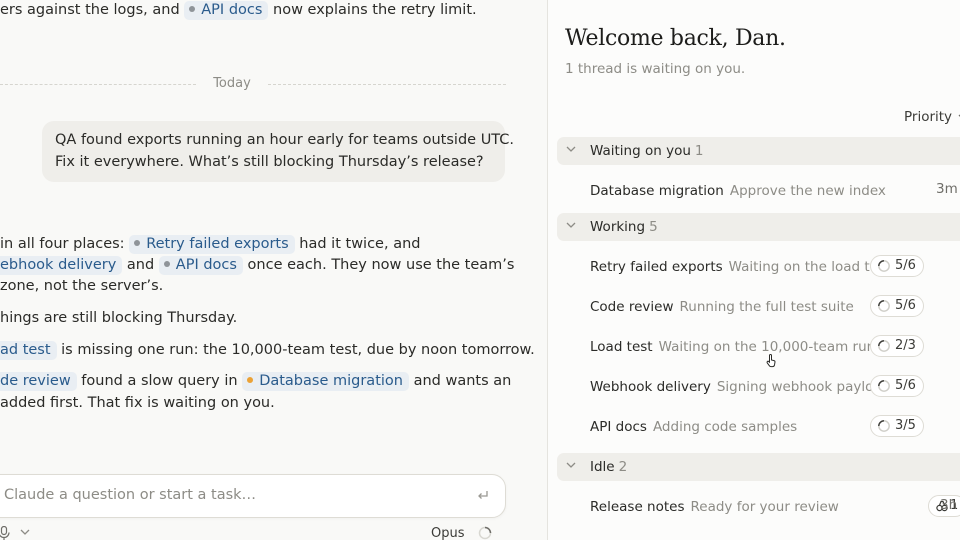  I want to click on thread-chip-retry-failed-exports: Retry failed exports, so click(212, 244).